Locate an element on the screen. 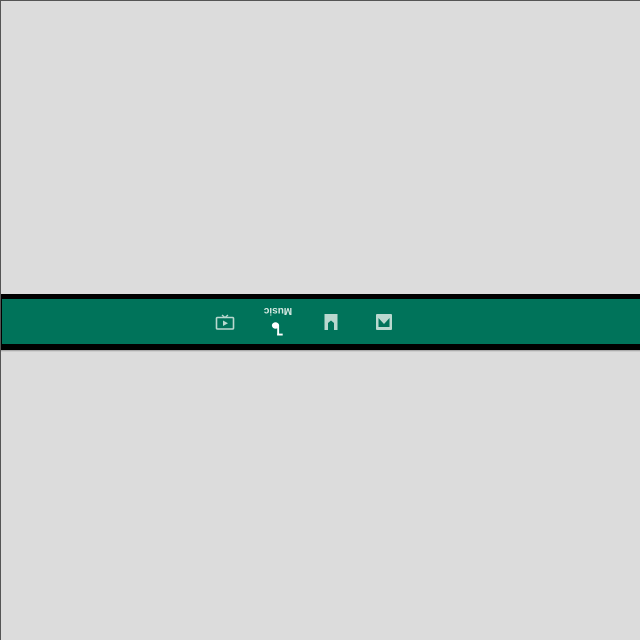  nav-item-books is located at coordinates (331, 321).